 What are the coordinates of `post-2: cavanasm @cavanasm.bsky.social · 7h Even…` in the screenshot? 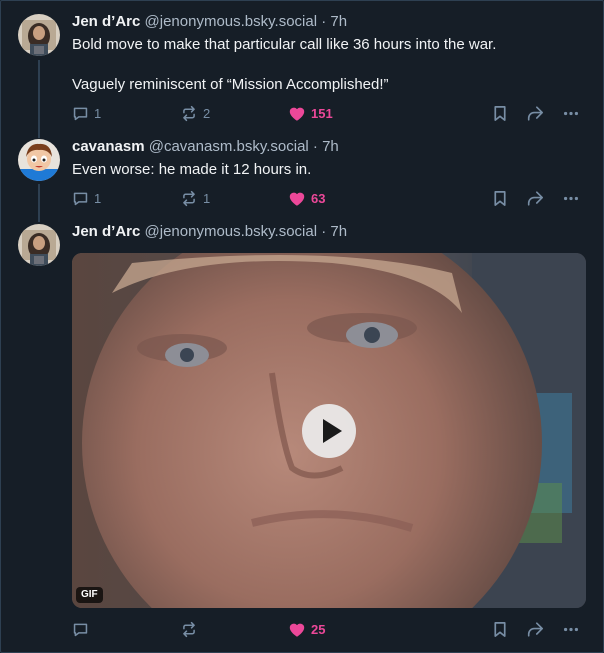 It's located at (302, 175).